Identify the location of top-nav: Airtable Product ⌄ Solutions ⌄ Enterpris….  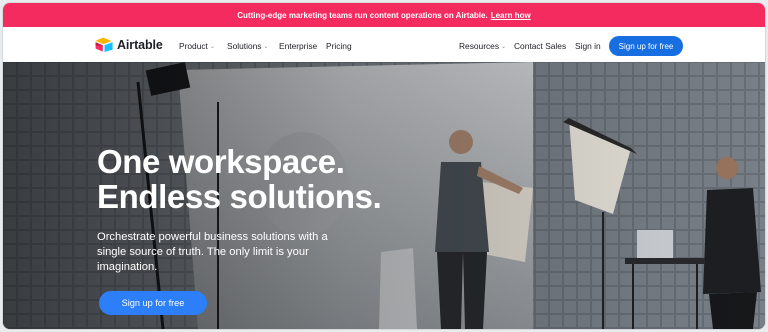
(384, 44).